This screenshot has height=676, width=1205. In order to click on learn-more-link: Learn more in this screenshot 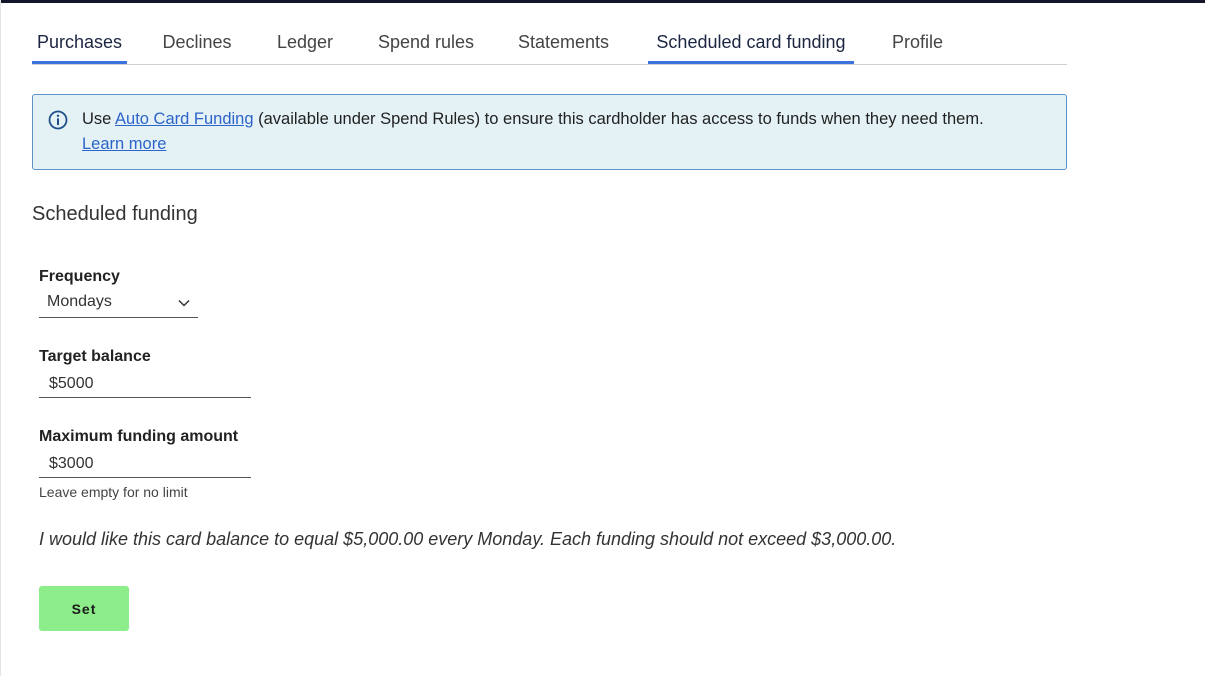, I will do `click(124, 144)`.